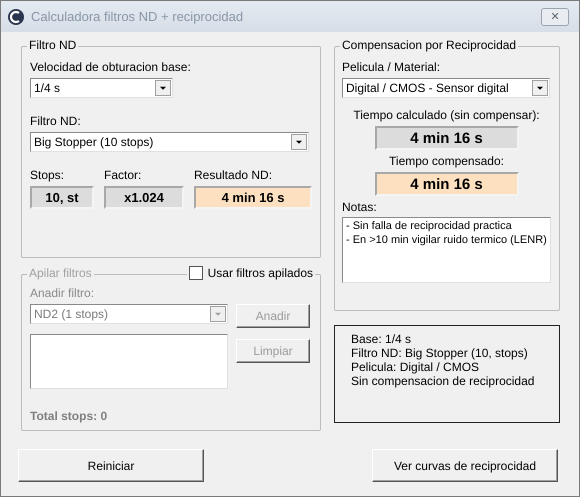  What do you see at coordinates (56, 121) in the screenshot?
I see `field-label: Filtro ND:` at bounding box center [56, 121].